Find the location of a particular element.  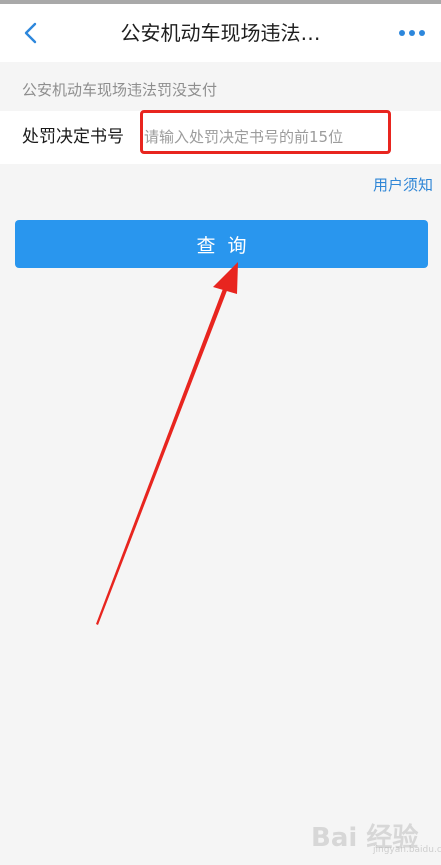

more-button is located at coordinates (412, 33).